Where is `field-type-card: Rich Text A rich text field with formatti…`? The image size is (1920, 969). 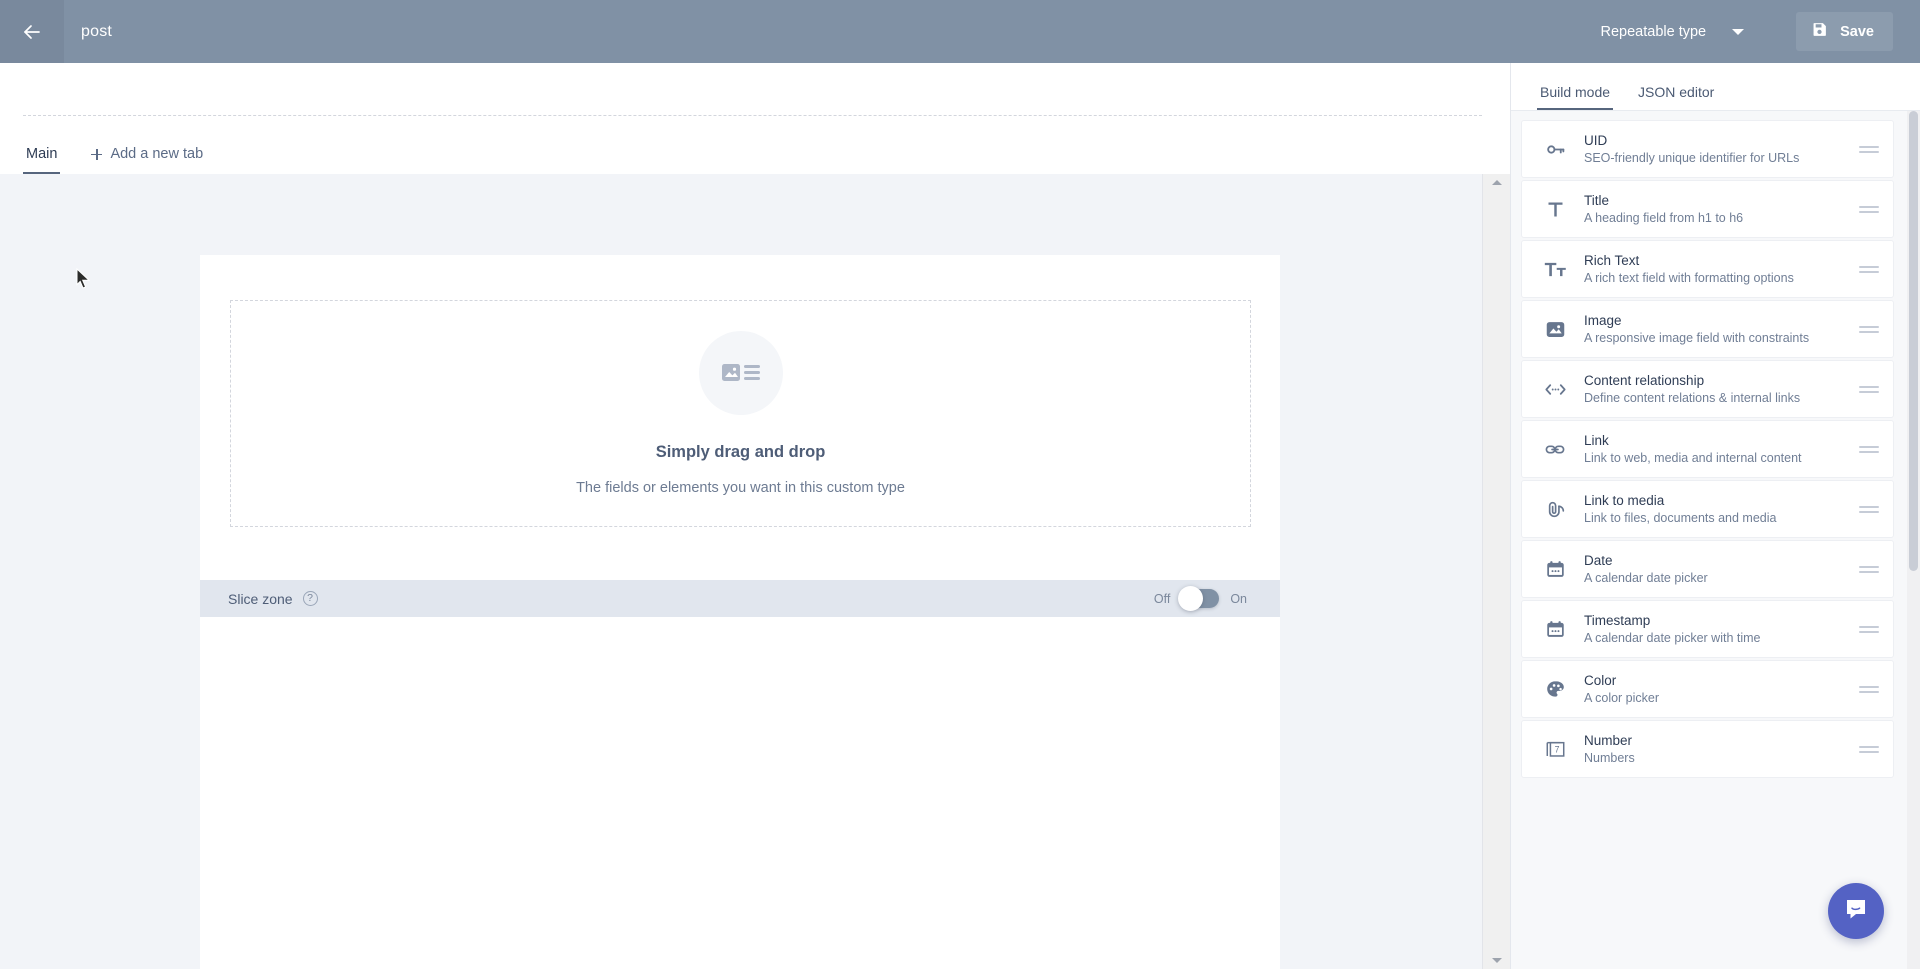 field-type-card: Rich Text A rich text field with formatti… is located at coordinates (1707, 269).